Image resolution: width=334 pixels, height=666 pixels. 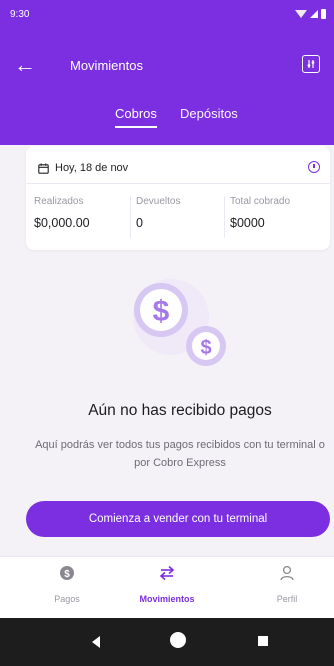 I want to click on status-time: 9:30, so click(x=20, y=14).